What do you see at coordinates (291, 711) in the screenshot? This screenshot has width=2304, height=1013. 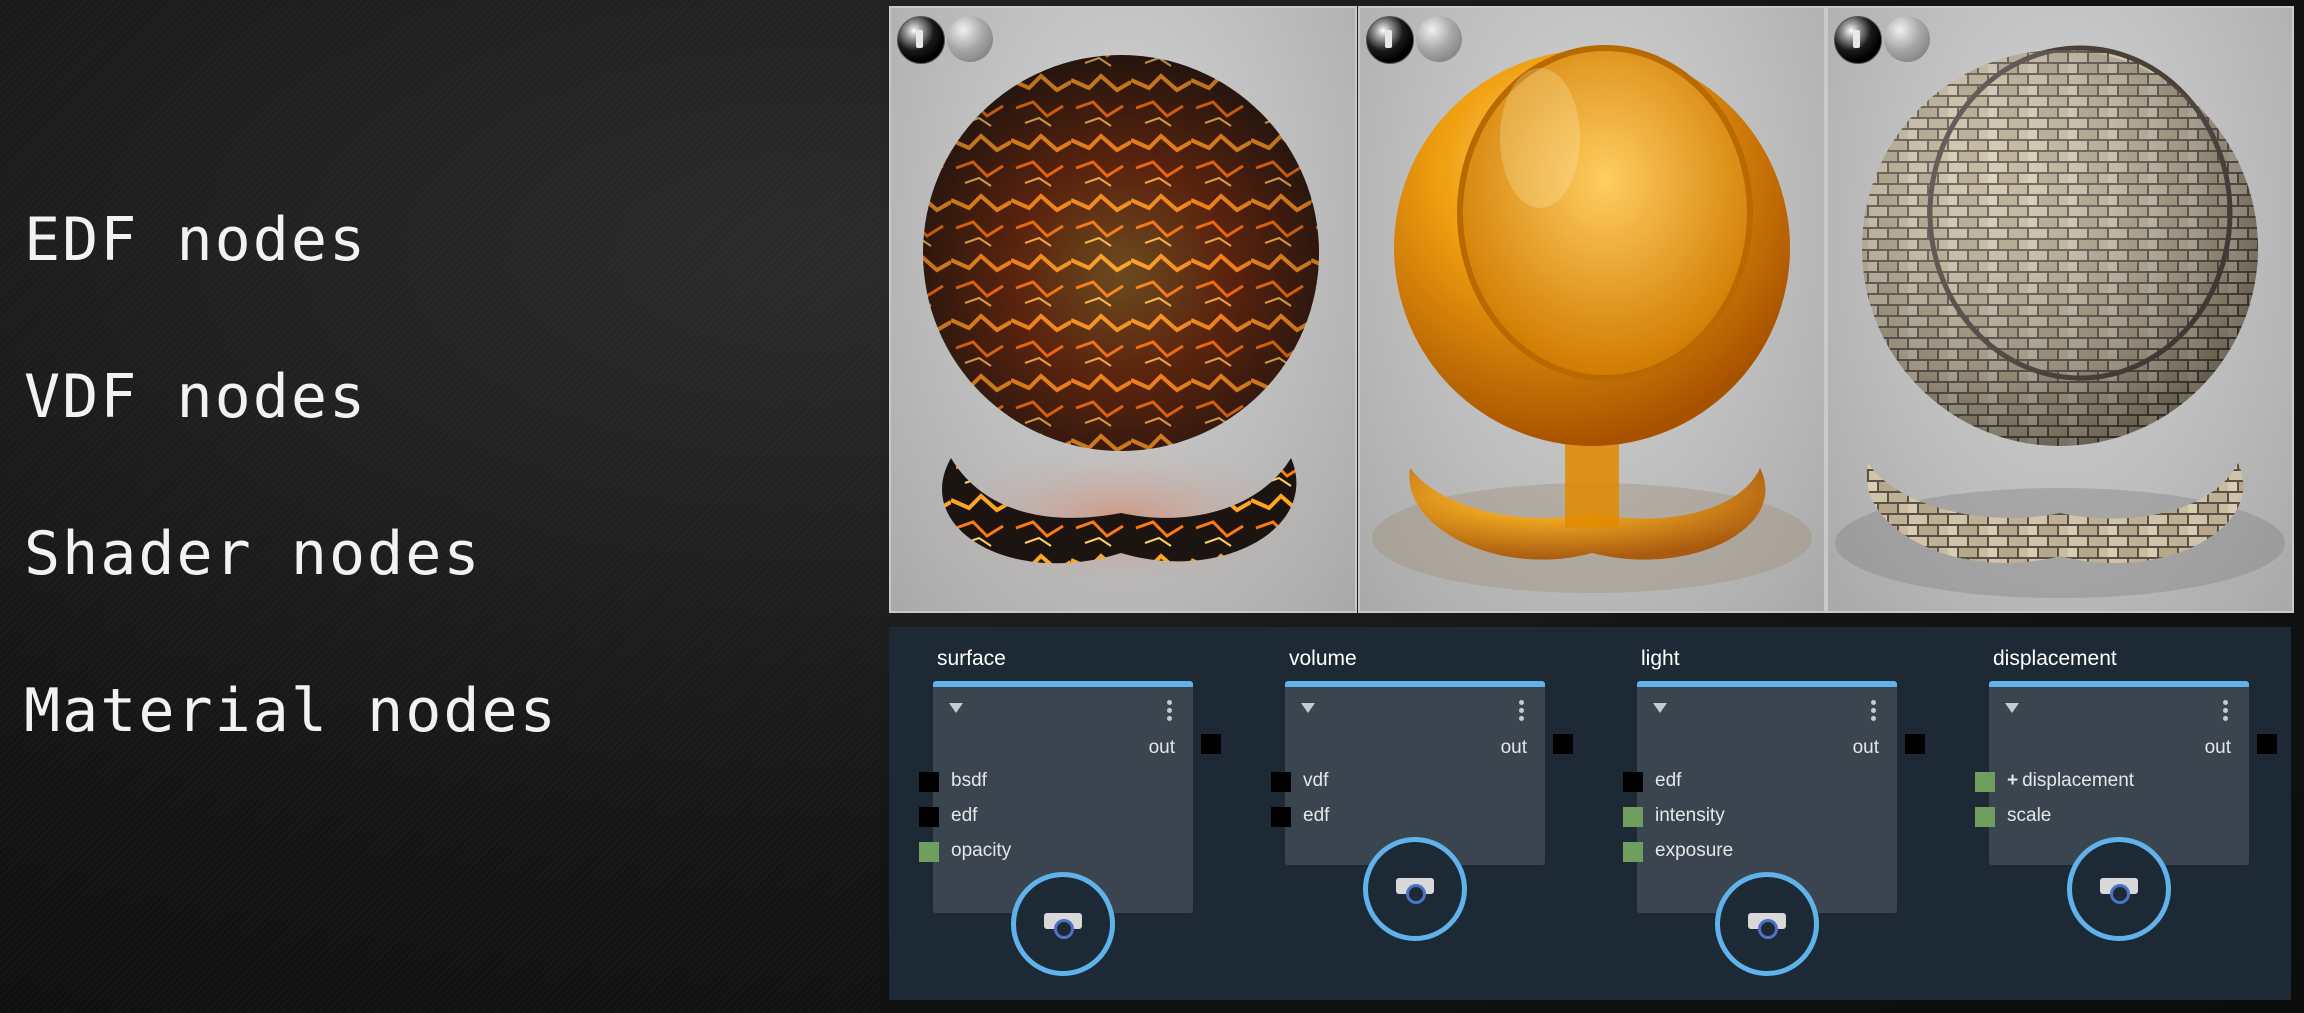 I see `heading-material-nodes: Material nodes` at bounding box center [291, 711].